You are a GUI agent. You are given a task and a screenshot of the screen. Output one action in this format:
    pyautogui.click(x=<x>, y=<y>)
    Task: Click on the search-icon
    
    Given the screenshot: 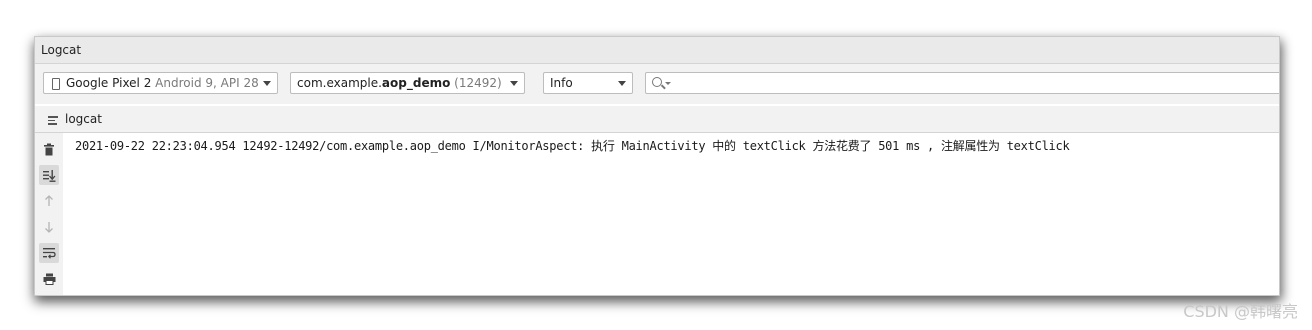 What is the action you would take?
    pyautogui.click(x=657, y=82)
    